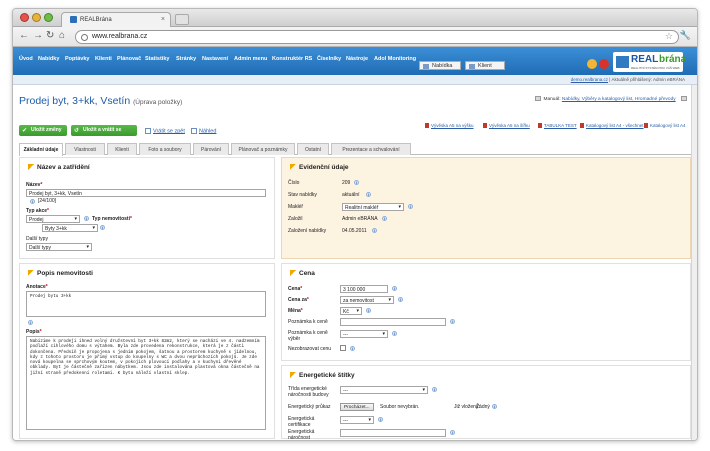  What do you see at coordinates (296, 207) in the screenshot?
I see `evidence-label: Makléř` at bounding box center [296, 207].